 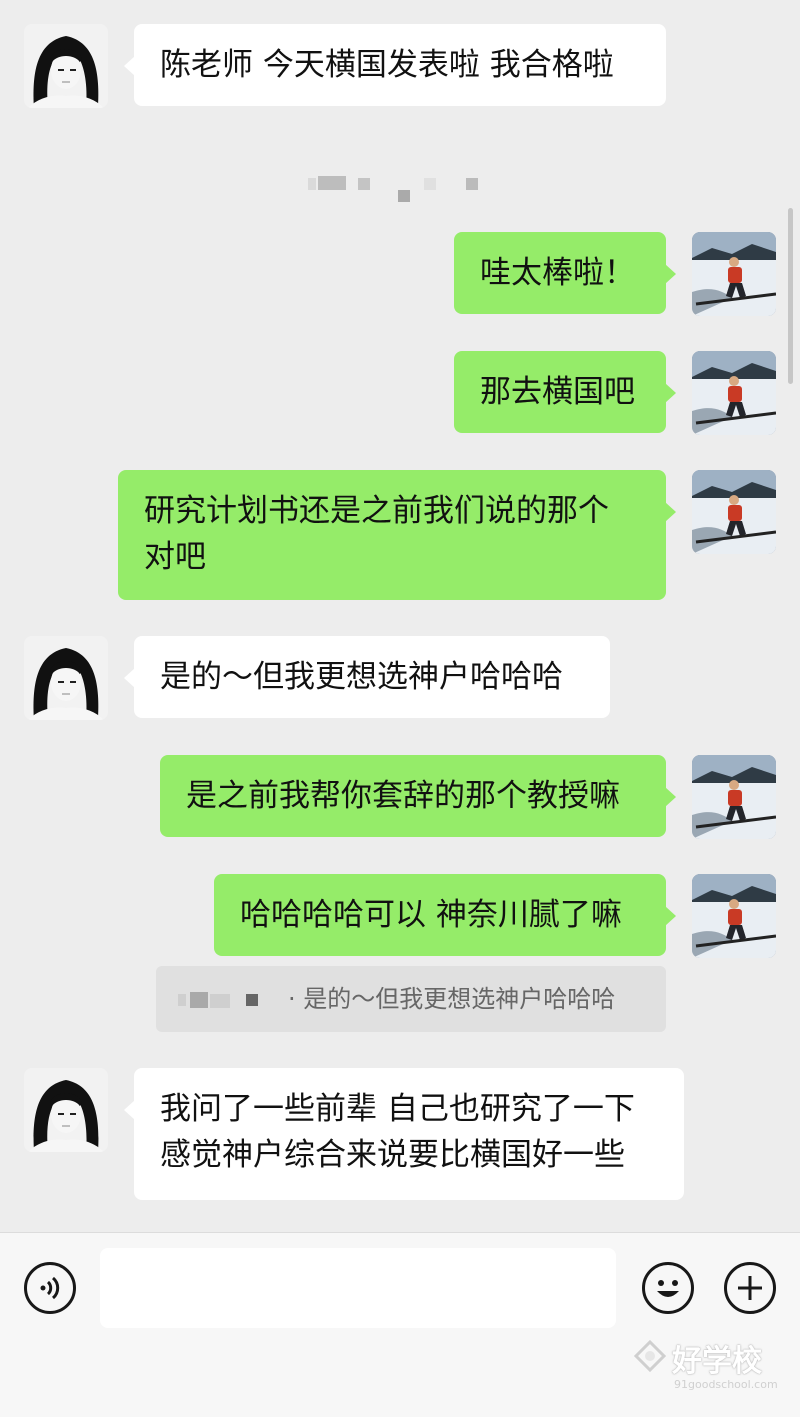 I want to click on watermark-logo-icon, so click(x=650, y=1356).